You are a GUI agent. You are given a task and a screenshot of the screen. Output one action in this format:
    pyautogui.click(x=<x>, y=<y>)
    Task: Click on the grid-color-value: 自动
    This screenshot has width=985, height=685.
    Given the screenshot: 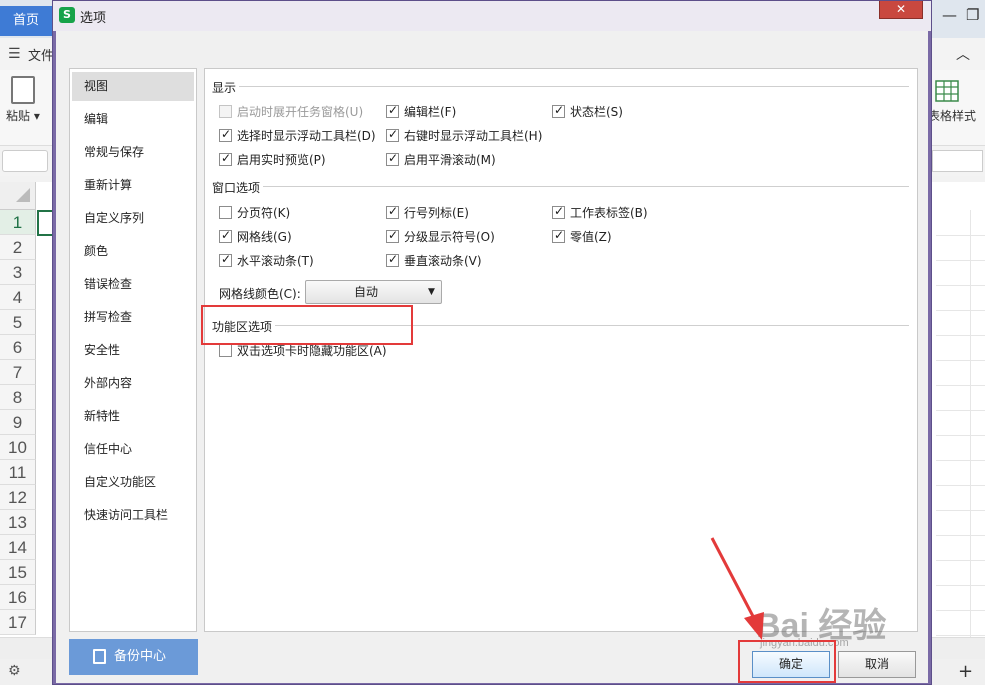 What is the action you would take?
    pyautogui.click(x=366, y=292)
    